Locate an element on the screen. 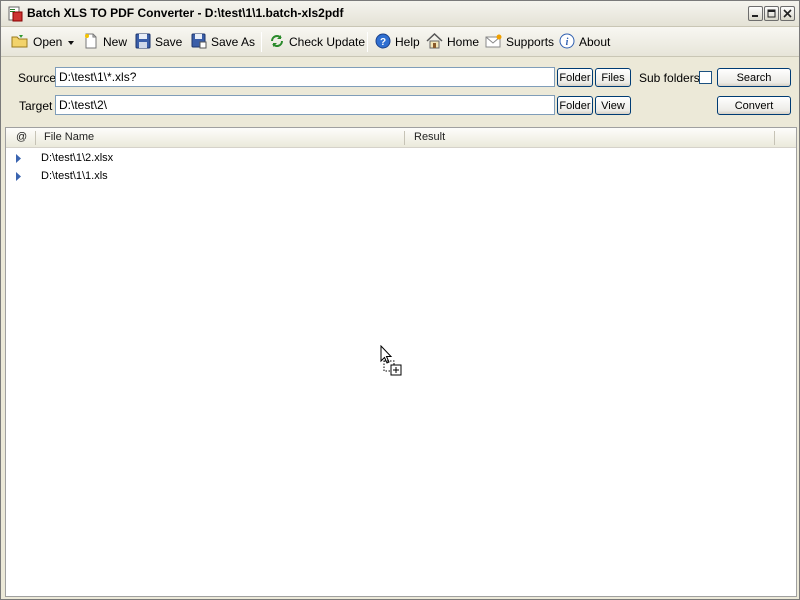 The width and height of the screenshot is (800, 600). list-header: @ File Name Result is located at coordinates (401, 138).